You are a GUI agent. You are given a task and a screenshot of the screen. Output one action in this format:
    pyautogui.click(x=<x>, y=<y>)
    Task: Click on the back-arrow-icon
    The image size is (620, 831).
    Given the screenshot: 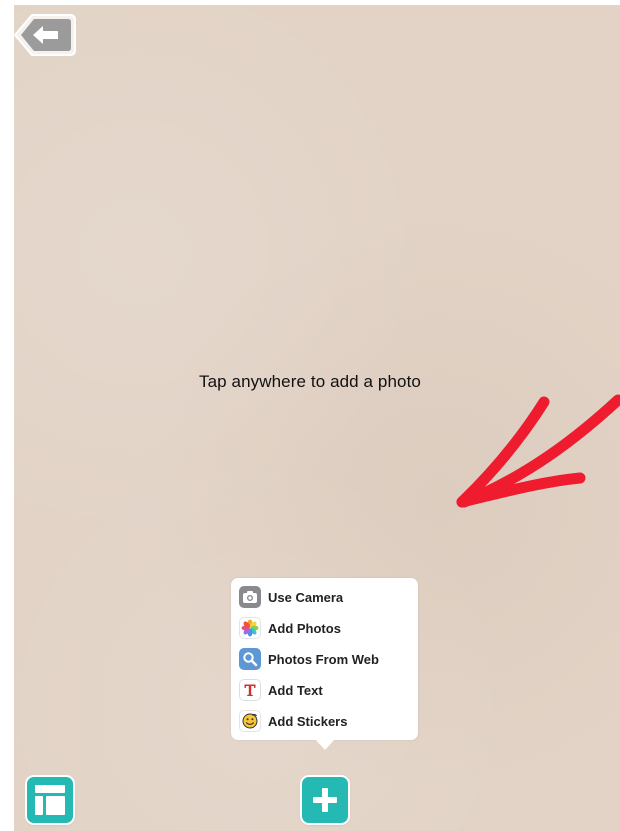 What is the action you would take?
    pyautogui.click(x=44, y=35)
    